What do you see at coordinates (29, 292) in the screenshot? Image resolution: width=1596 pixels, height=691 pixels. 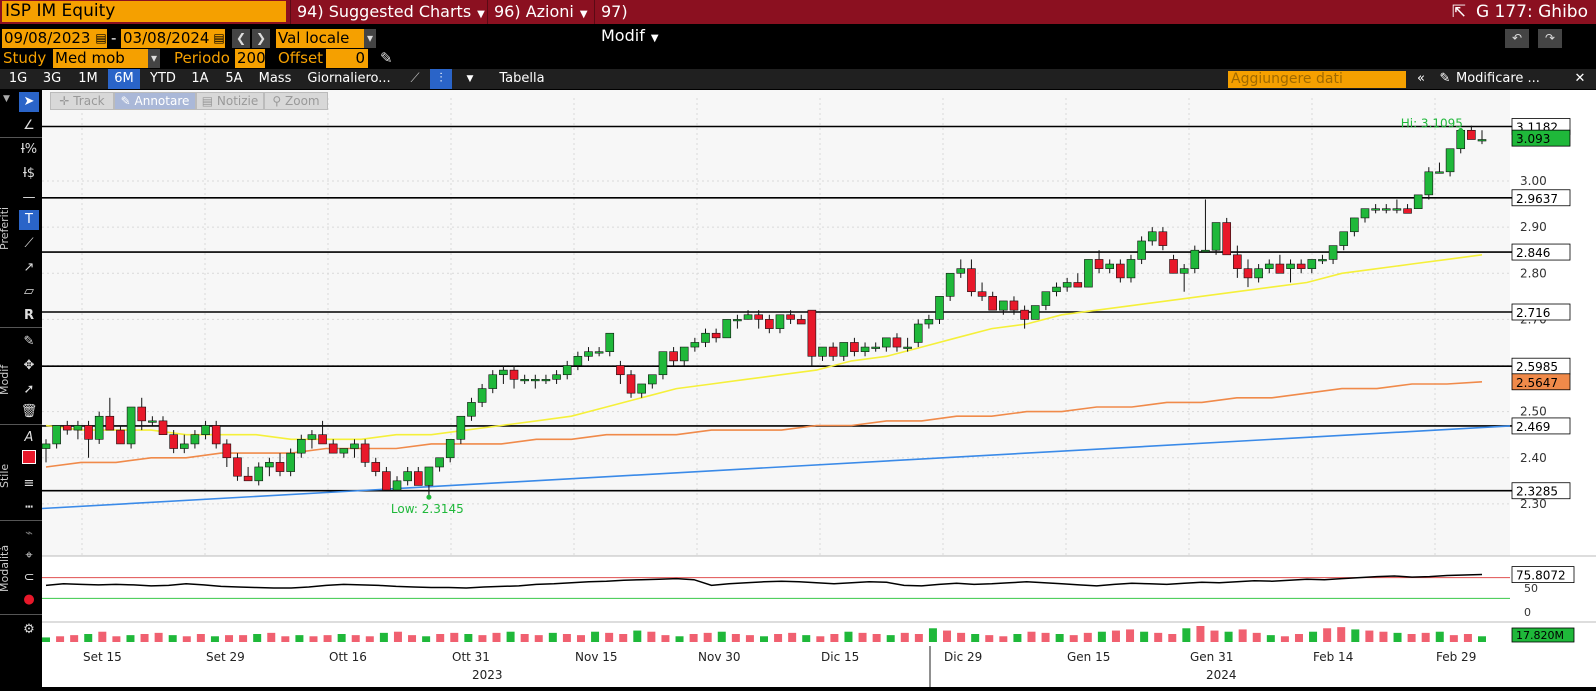 I see `channel-icon: ▱` at bounding box center [29, 292].